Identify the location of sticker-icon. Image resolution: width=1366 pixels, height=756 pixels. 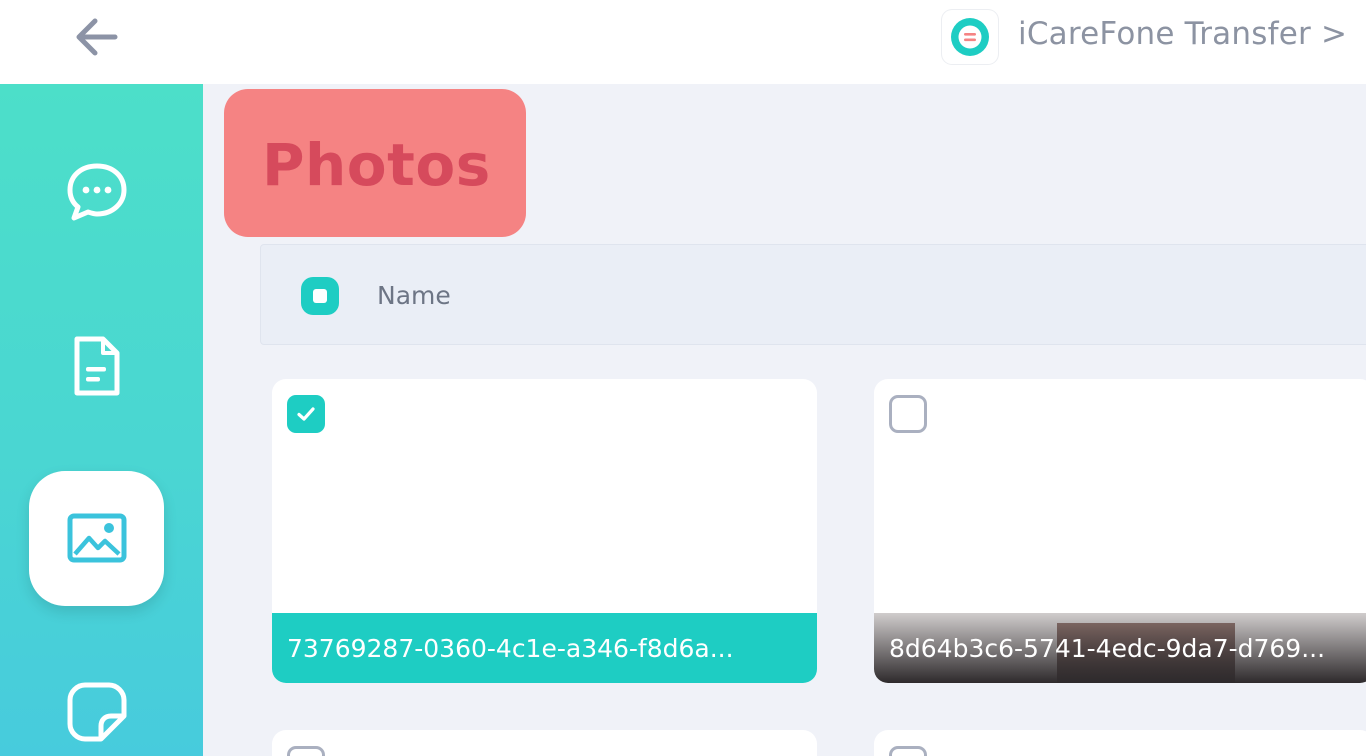
(96, 711).